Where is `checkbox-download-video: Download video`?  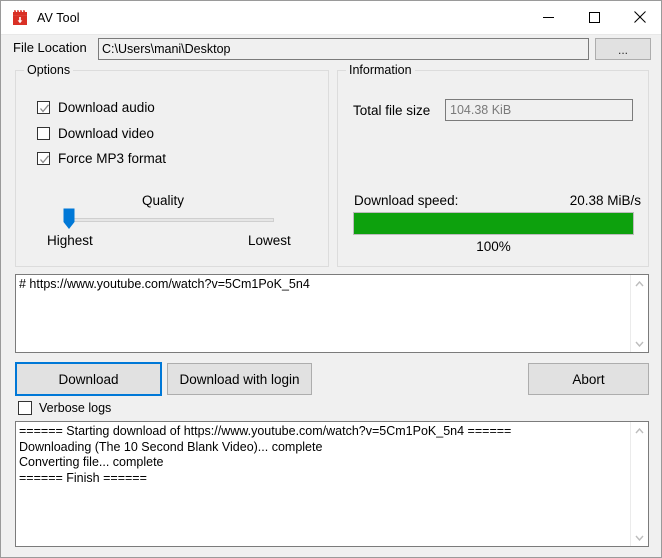
checkbox-download-video: Download video is located at coordinates (95, 133).